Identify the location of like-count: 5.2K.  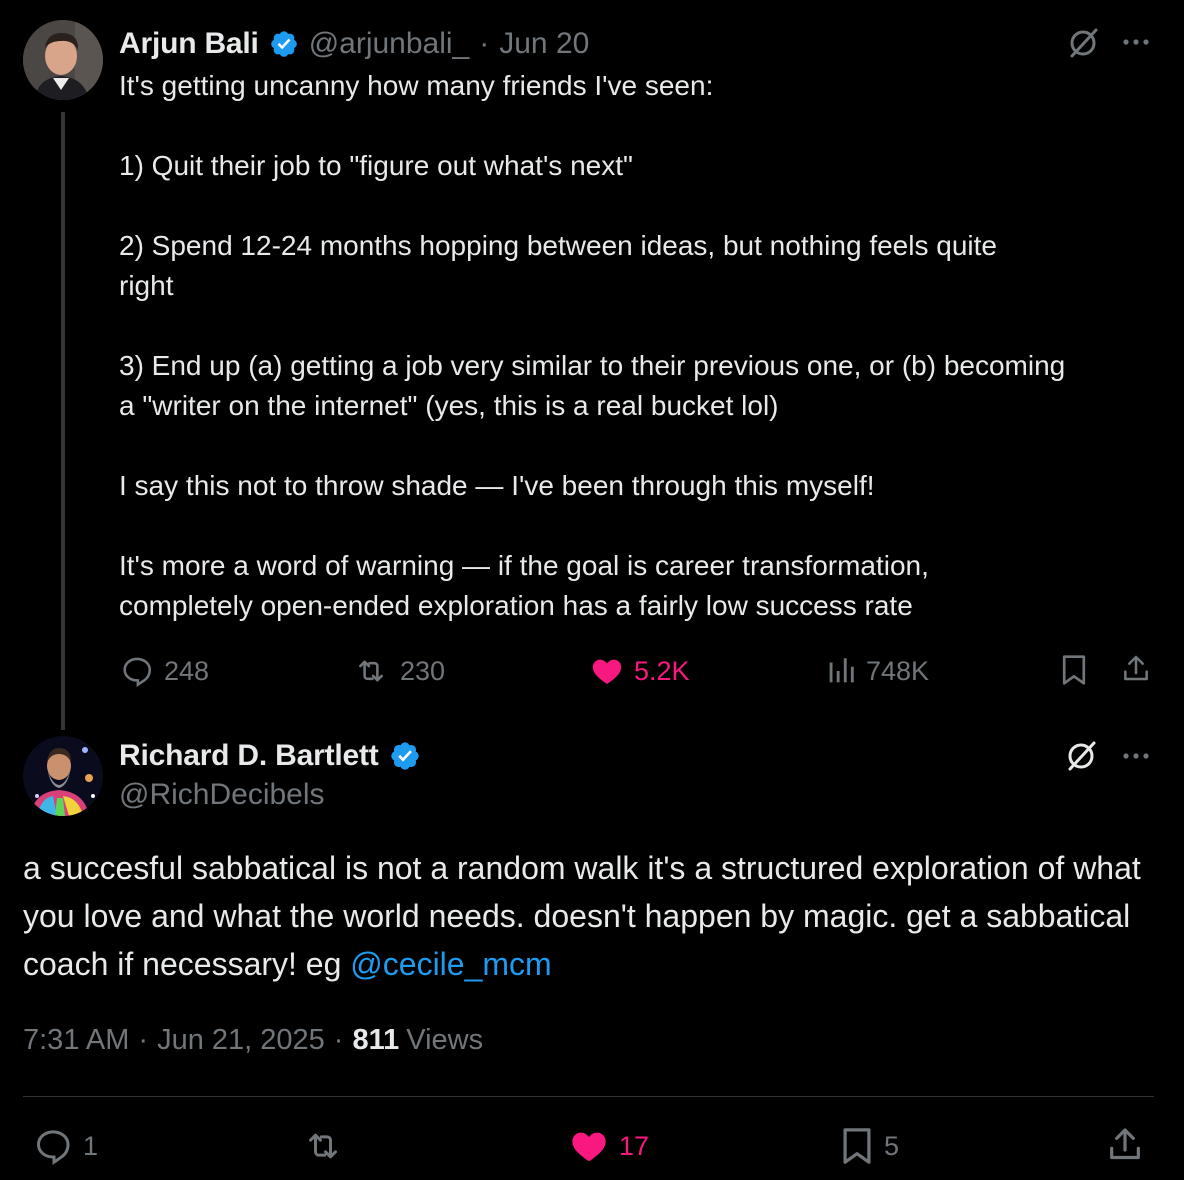
(662, 670).